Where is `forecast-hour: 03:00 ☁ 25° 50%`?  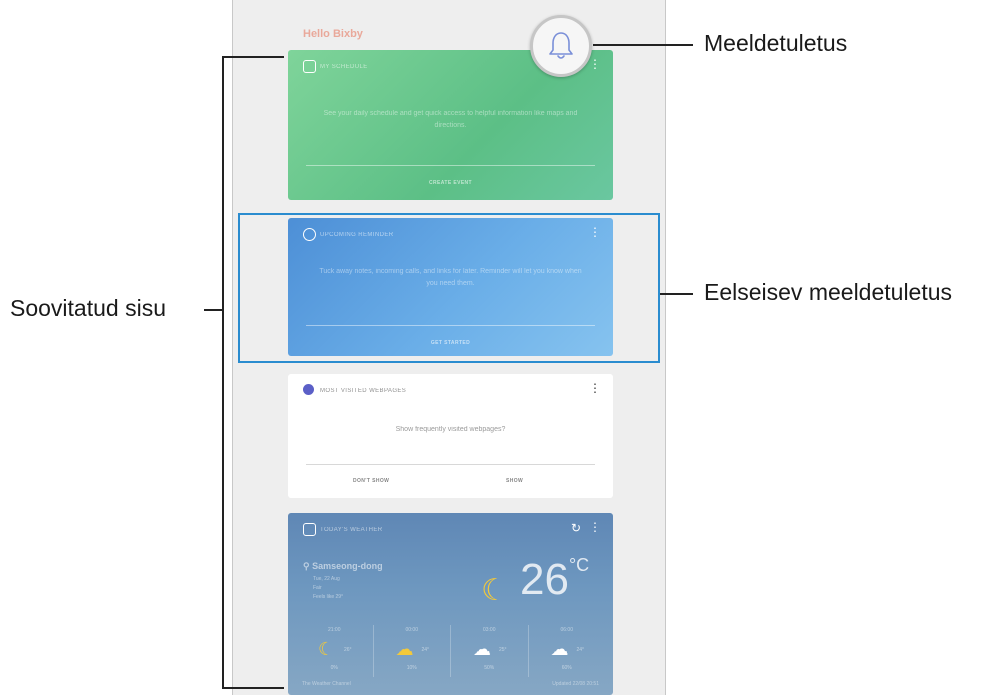 forecast-hour: 03:00 ☁ 25° 50% is located at coordinates (489, 651).